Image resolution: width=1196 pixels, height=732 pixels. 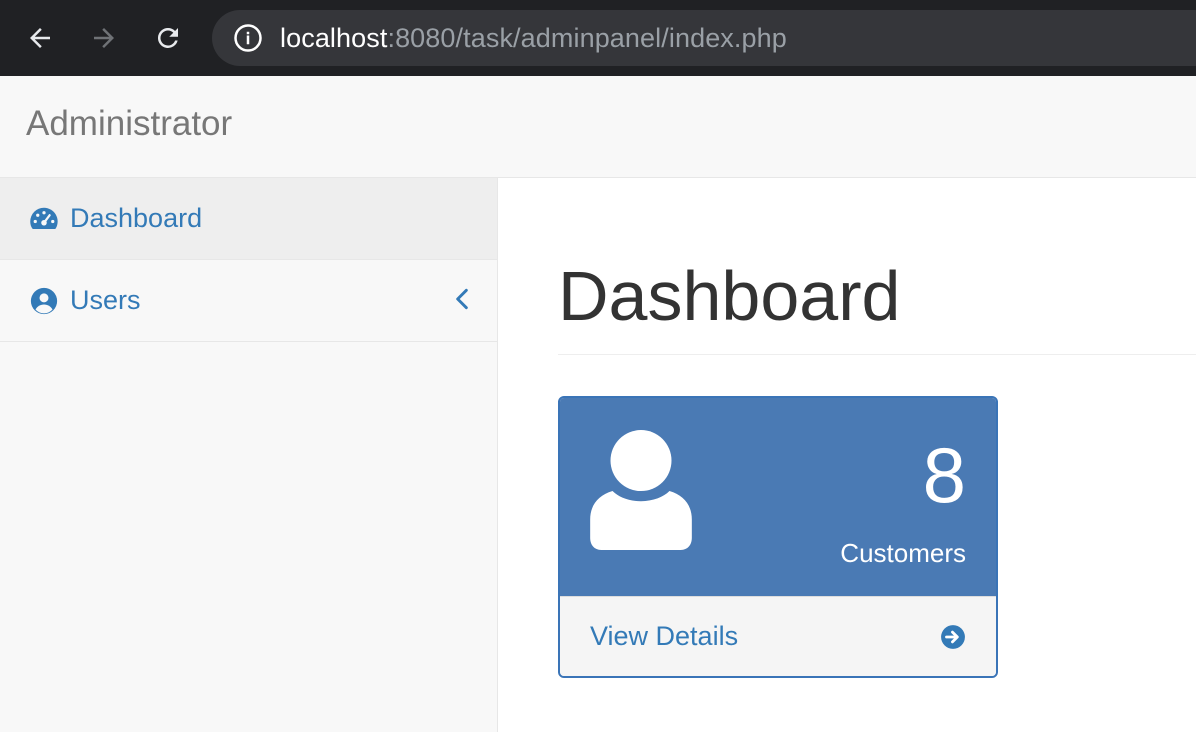 I want to click on address-bar: localhost:8080/task/adminpanel/index.php, so click(x=704, y=38).